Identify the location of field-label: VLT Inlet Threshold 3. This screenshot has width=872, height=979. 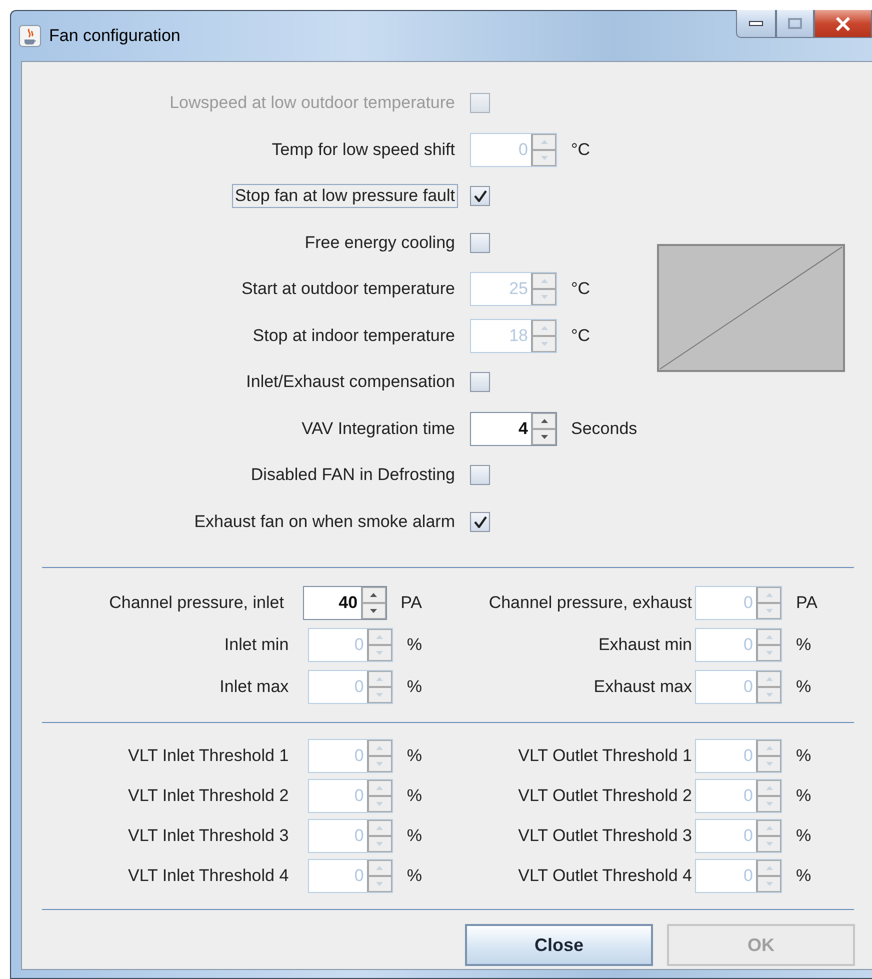
(208, 836).